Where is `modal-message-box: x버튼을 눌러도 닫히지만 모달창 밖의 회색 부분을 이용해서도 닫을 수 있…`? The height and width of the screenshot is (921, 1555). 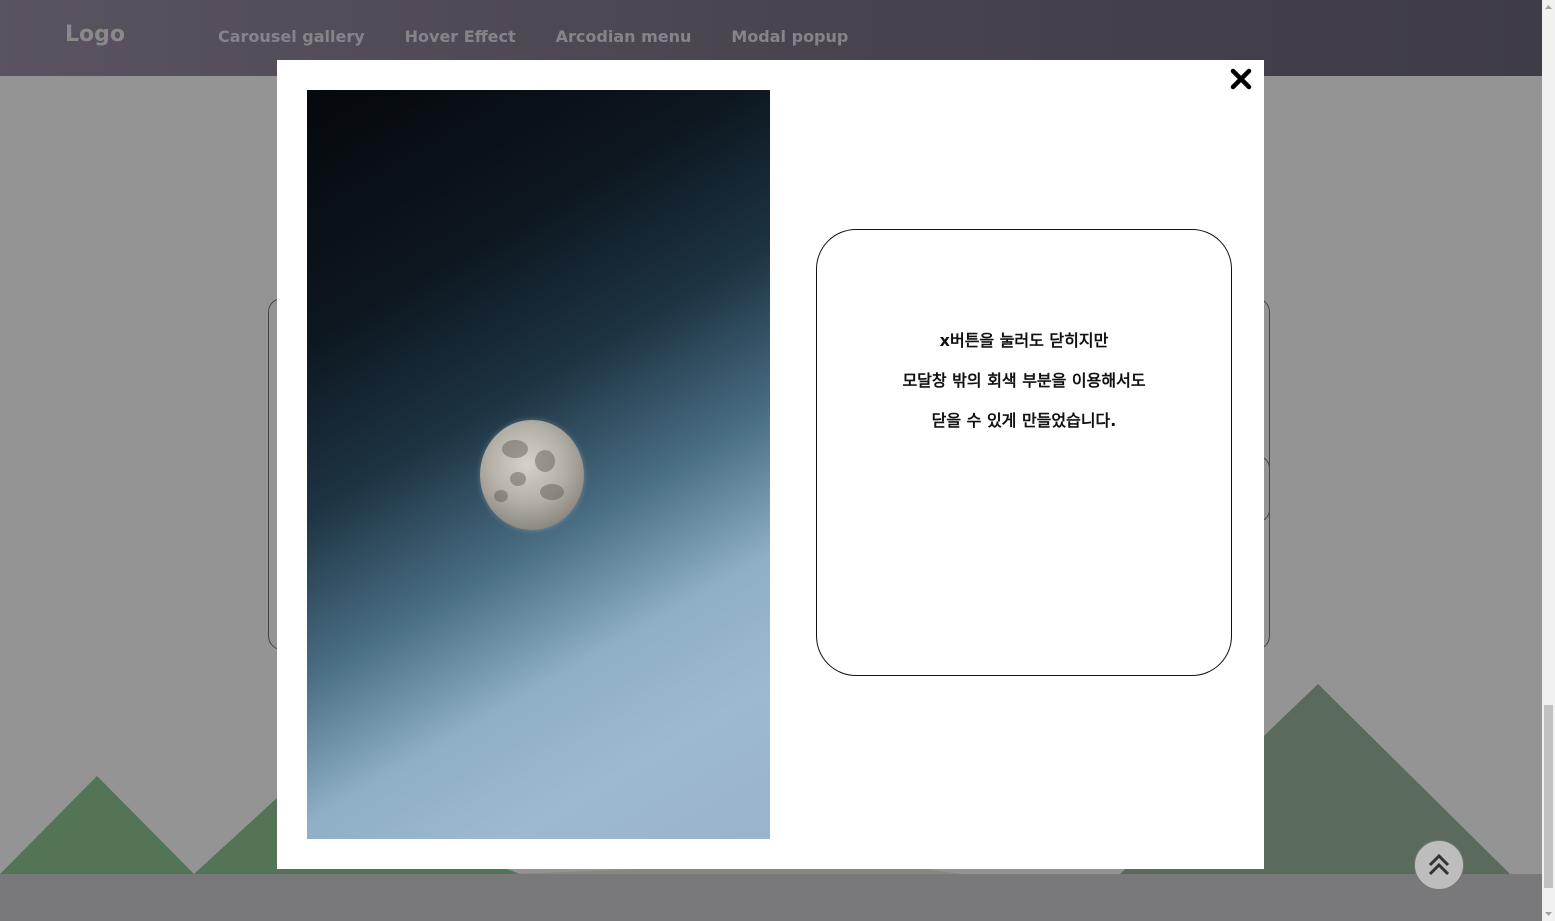 modal-message-box: x버튼을 눌러도 닫히지만 모달창 밖의 회색 부분을 이용해서도 닫을 수 있… is located at coordinates (1024, 452).